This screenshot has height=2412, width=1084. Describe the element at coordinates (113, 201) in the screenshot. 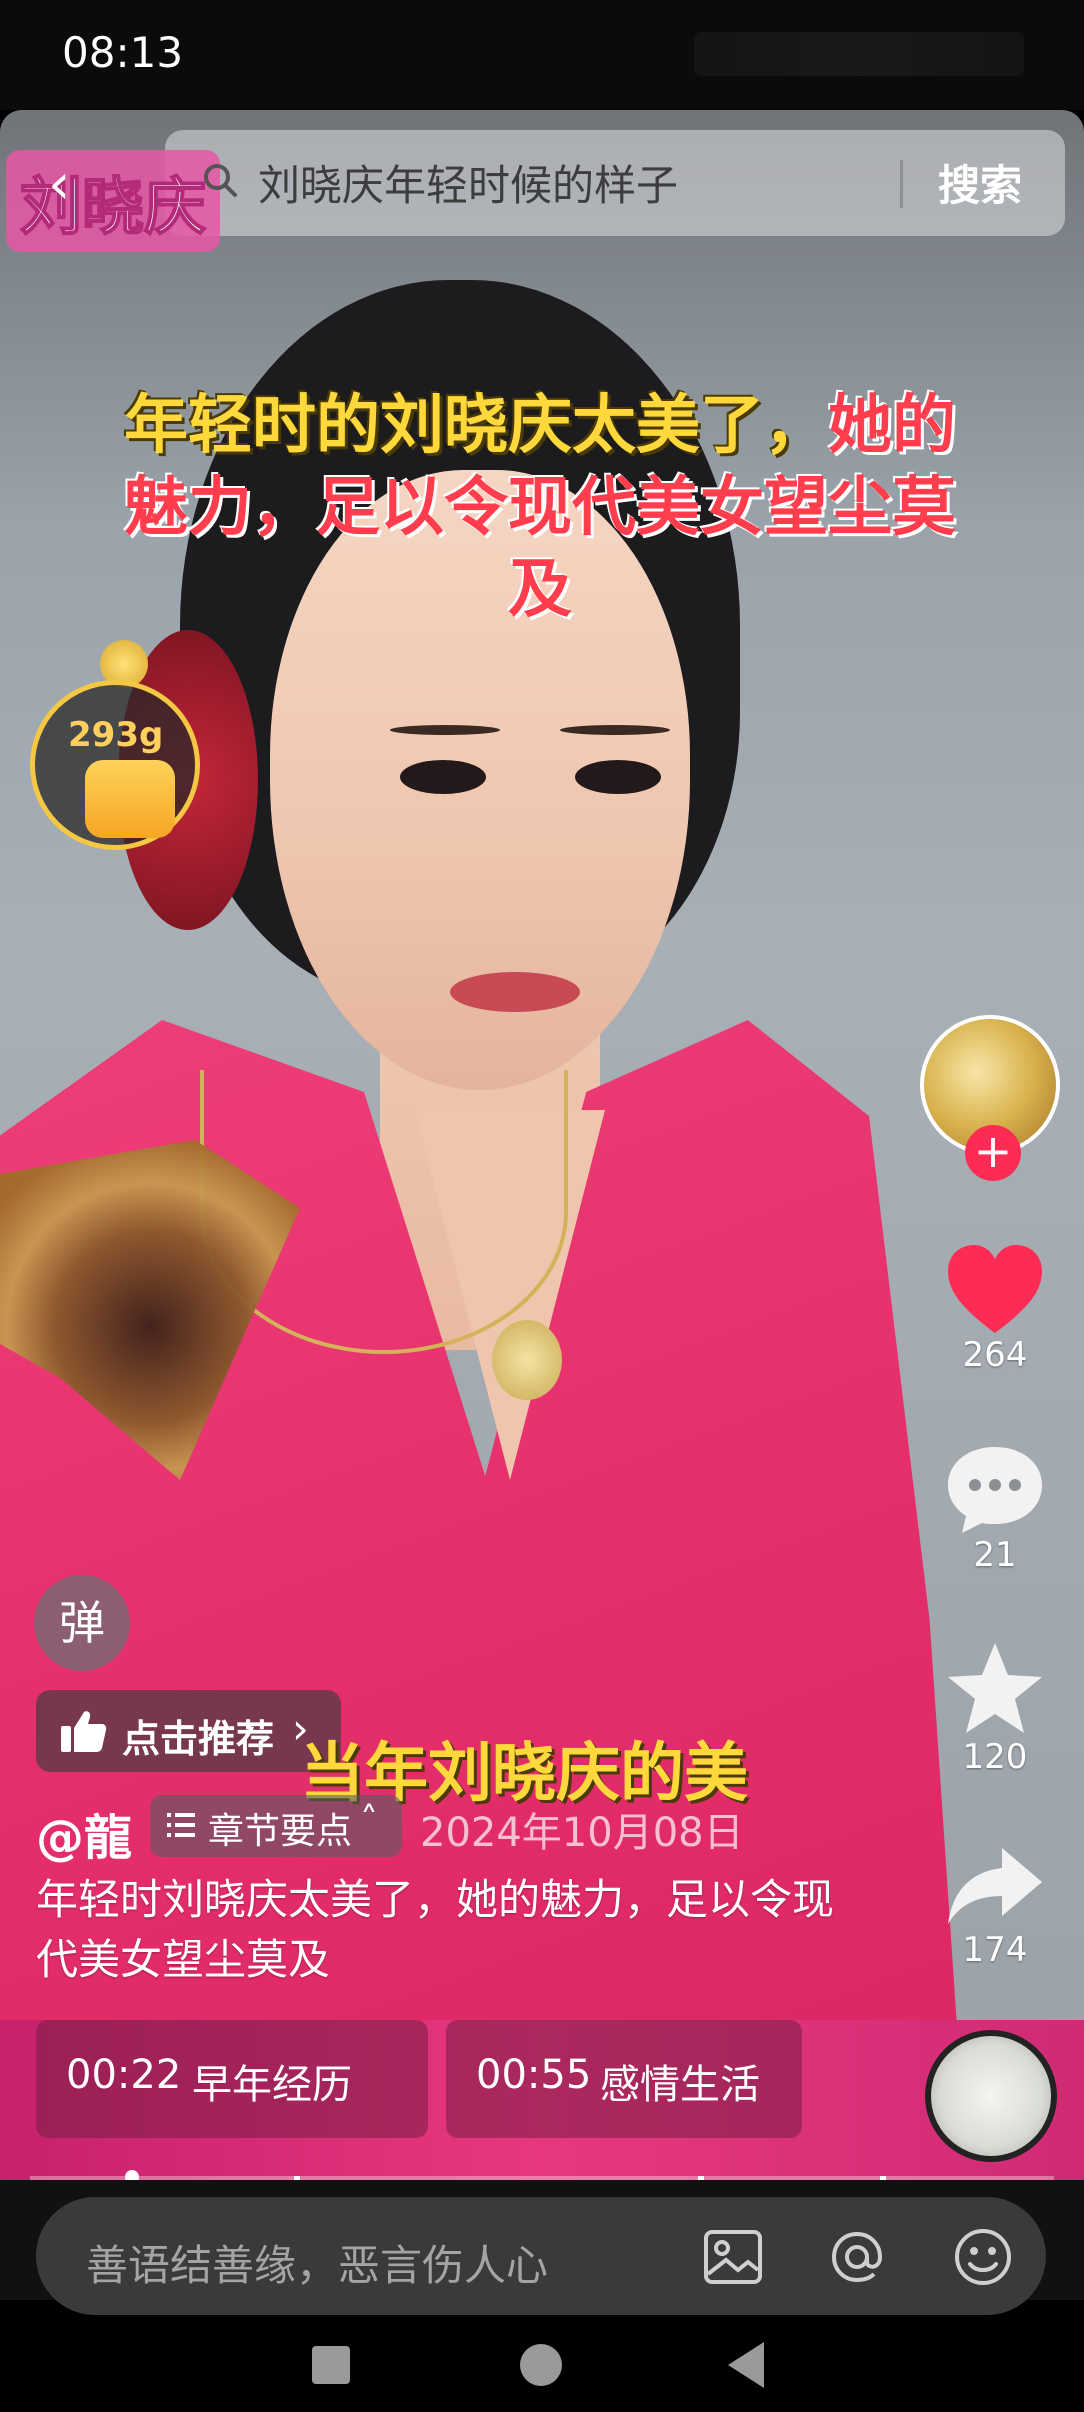

I see `name-badge: 刘晓庆` at that location.